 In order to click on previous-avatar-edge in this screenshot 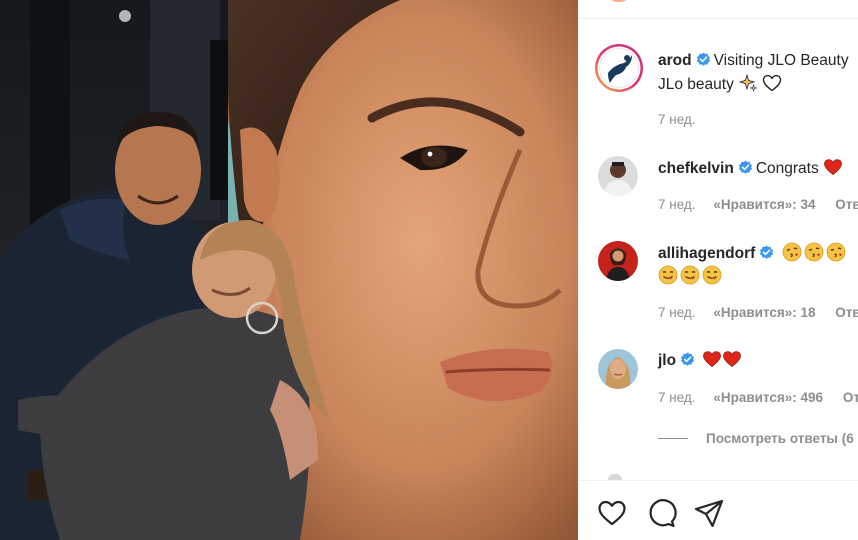, I will do `click(619, 1)`.